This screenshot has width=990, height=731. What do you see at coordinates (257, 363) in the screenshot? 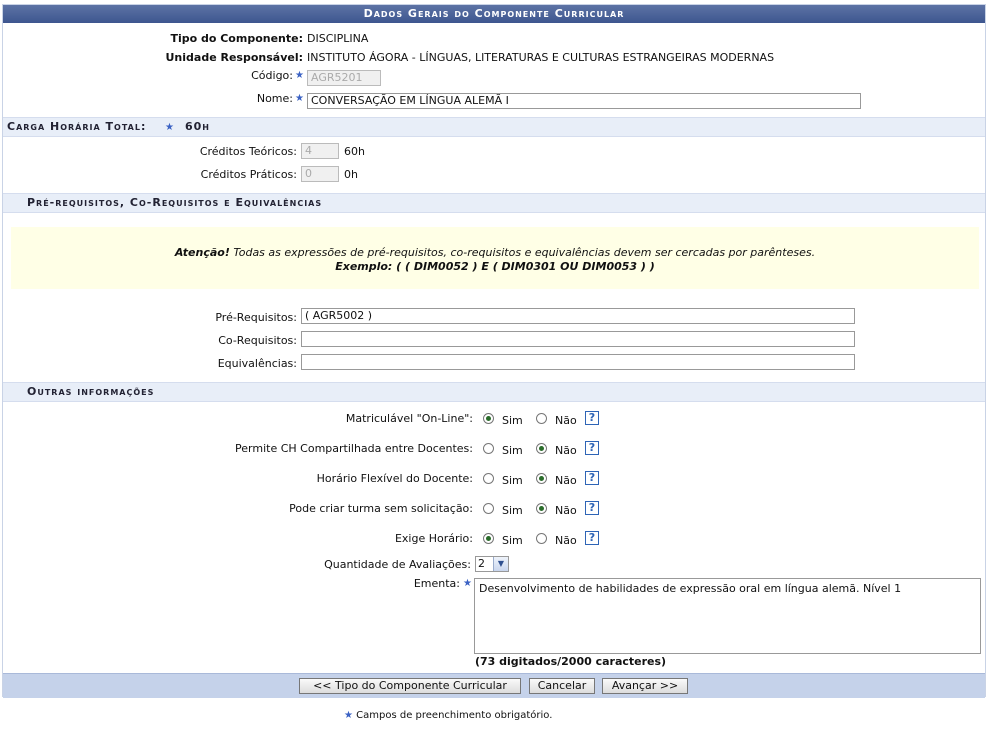
I see `equivalencias-label: Equivalências:` at bounding box center [257, 363].